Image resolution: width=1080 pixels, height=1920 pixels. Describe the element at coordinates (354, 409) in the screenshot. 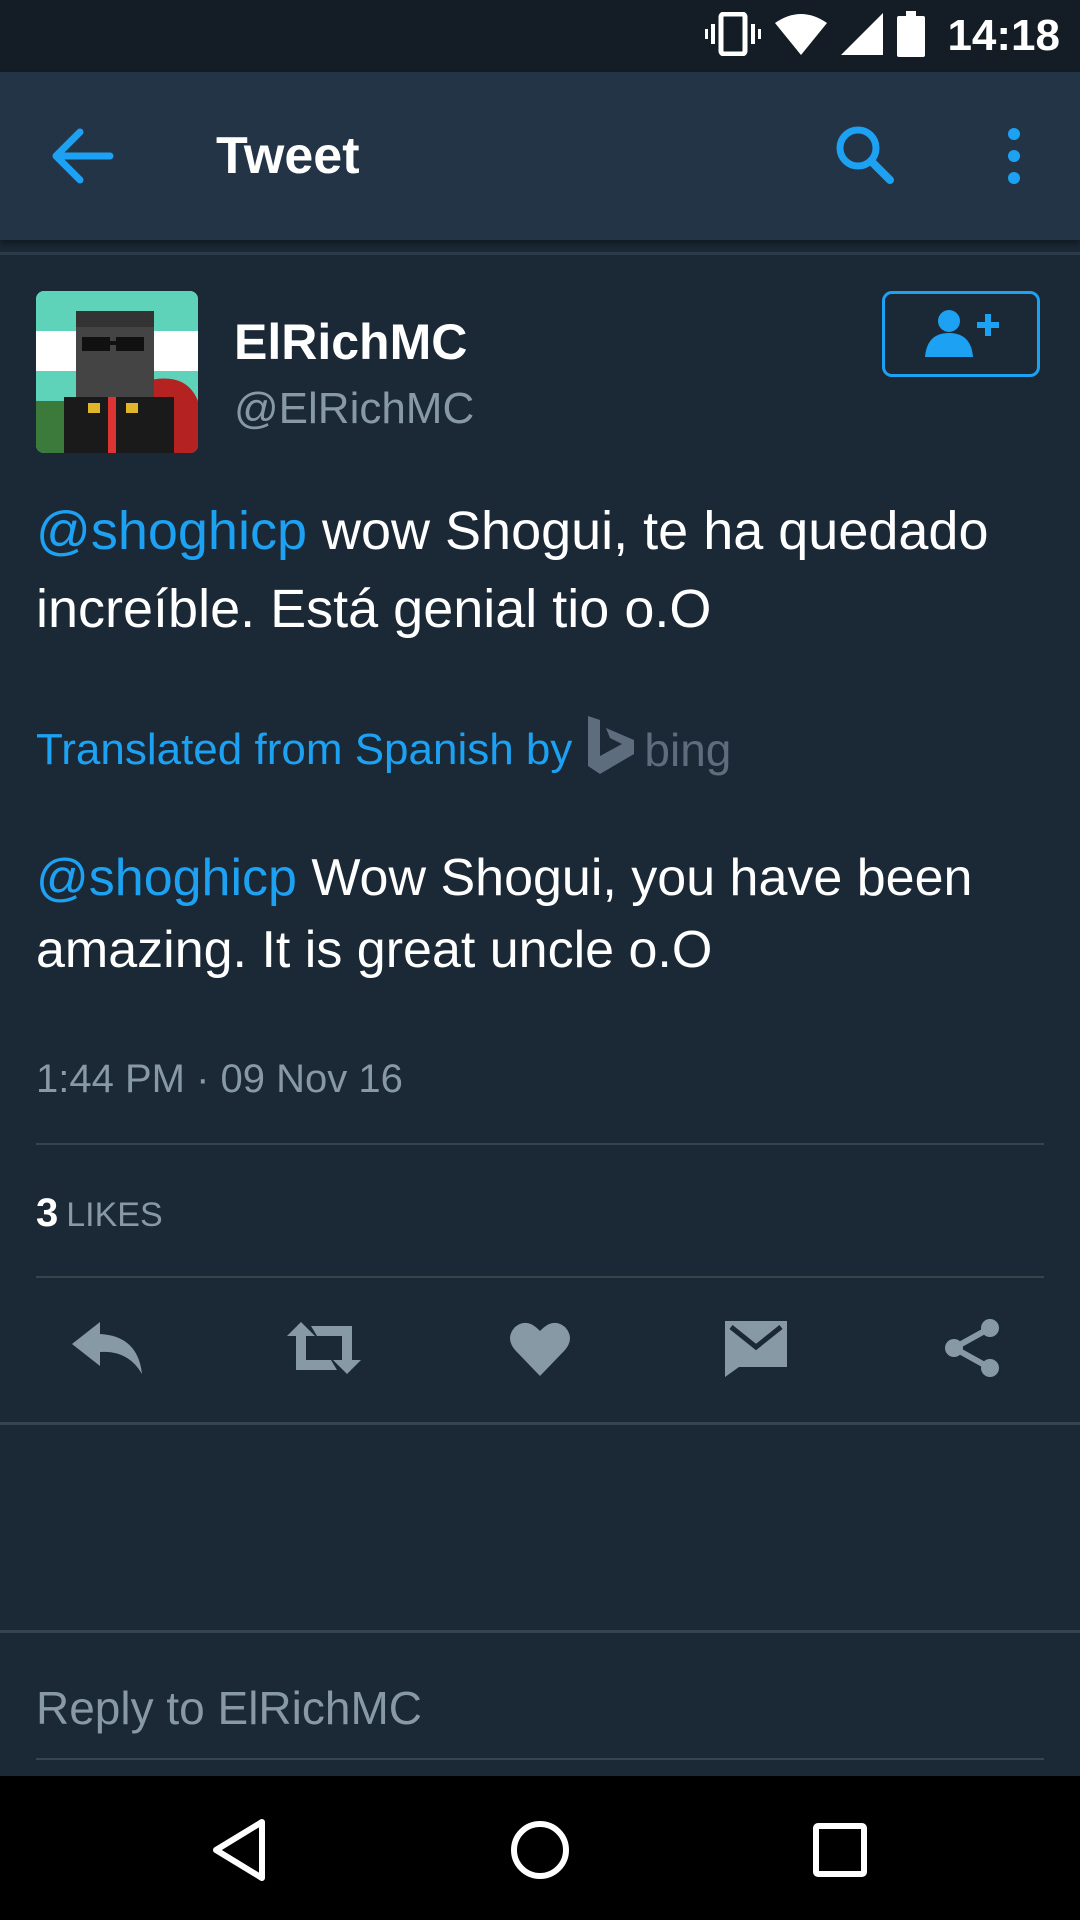

I see `user-handle: @ElRichMC` at that location.